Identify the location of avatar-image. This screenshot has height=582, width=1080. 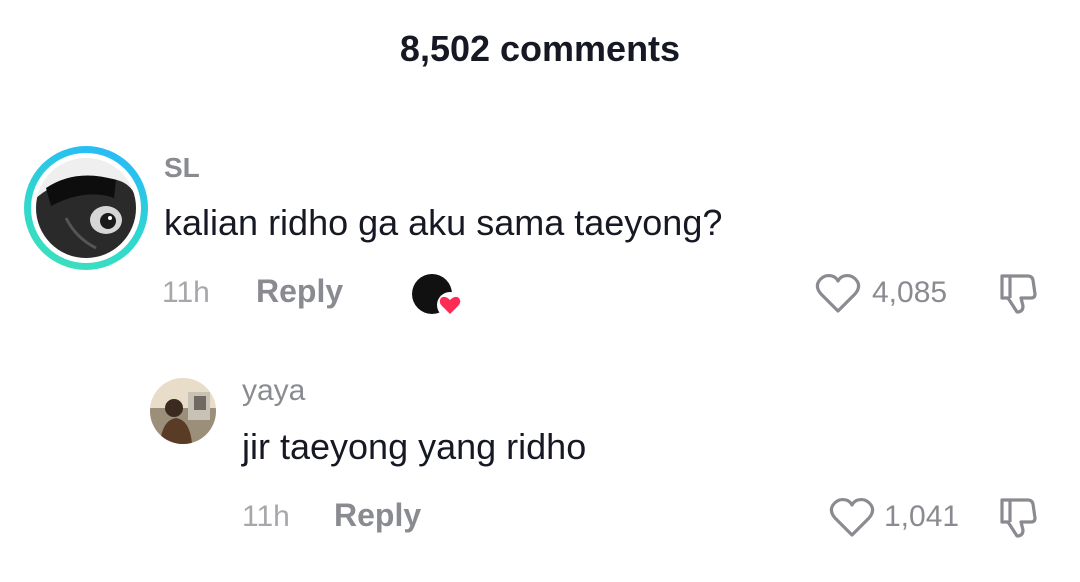
(86, 208).